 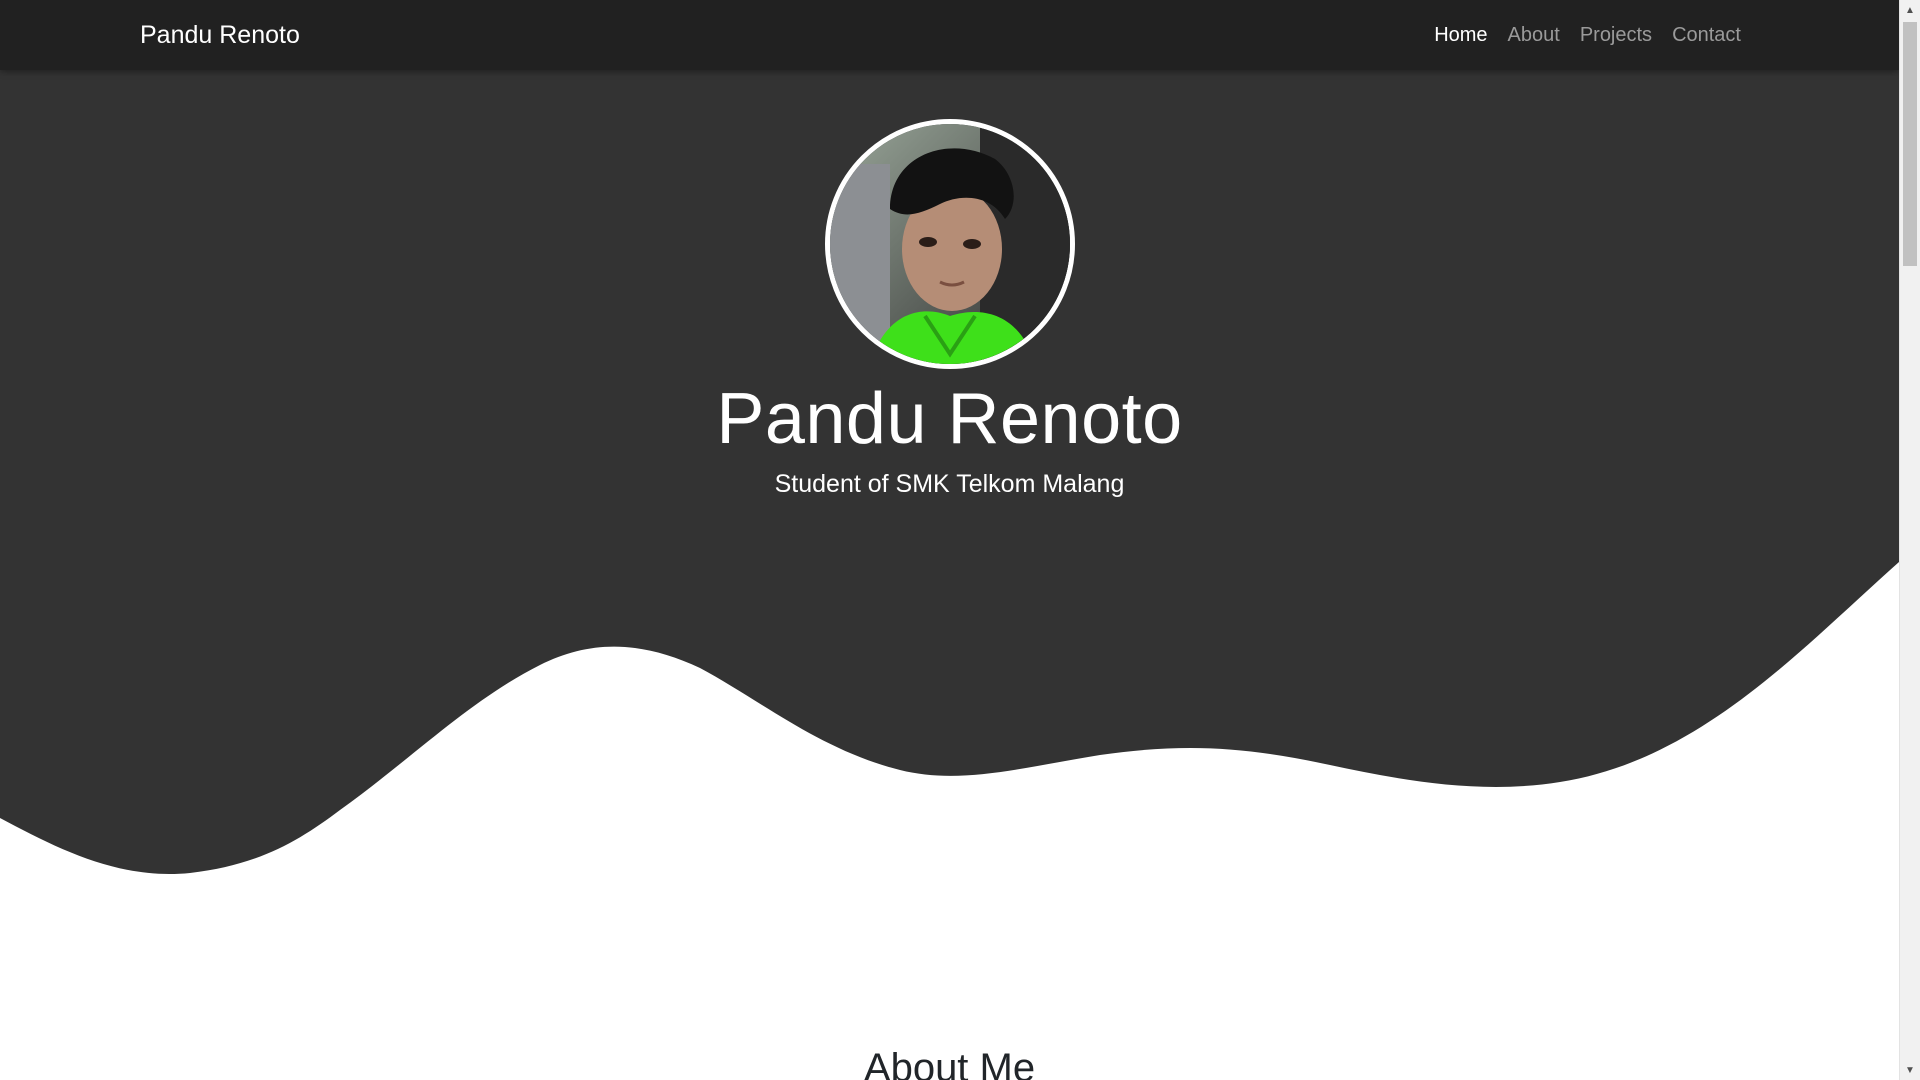 What do you see at coordinates (1706, 35) in the screenshot?
I see `nav-link-contact: Contact` at bounding box center [1706, 35].